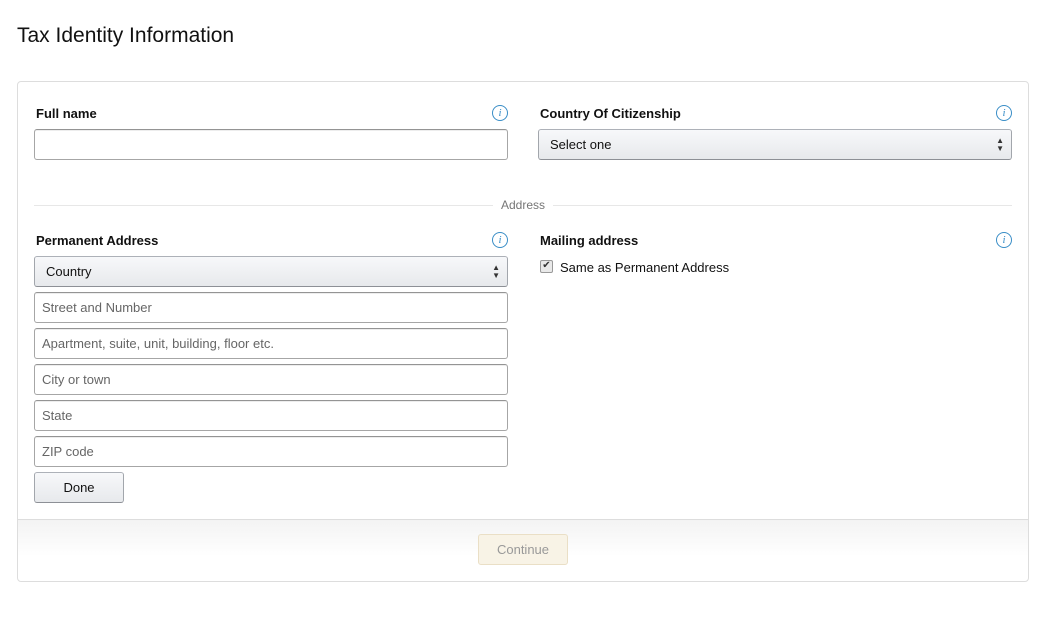 This screenshot has width=1041, height=620. What do you see at coordinates (97, 240) in the screenshot?
I see `permanent-address-label: Permanent Address` at bounding box center [97, 240].